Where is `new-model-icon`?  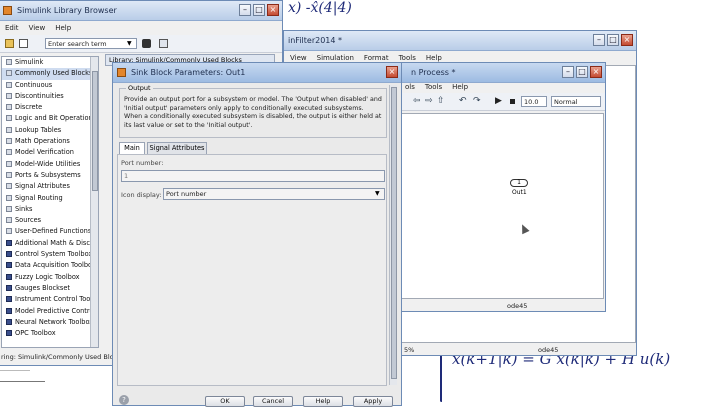
new-model-icon is located at coordinates (23, 43).